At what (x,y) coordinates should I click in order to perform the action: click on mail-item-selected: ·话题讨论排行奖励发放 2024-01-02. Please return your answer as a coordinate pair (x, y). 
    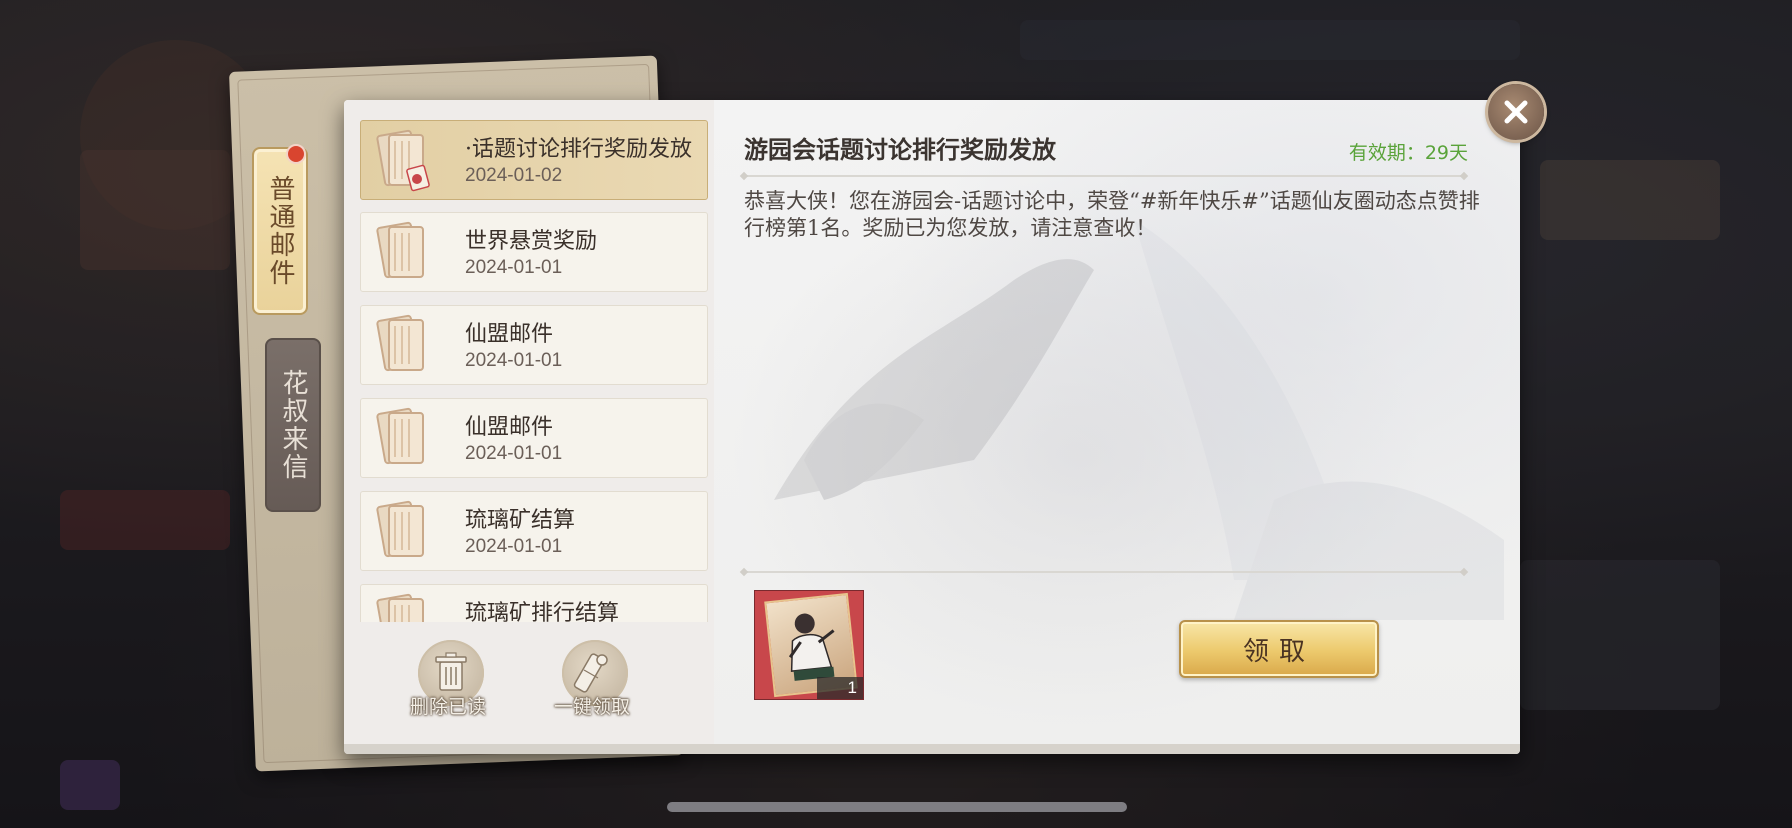
    Looking at the image, I should click on (534, 160).